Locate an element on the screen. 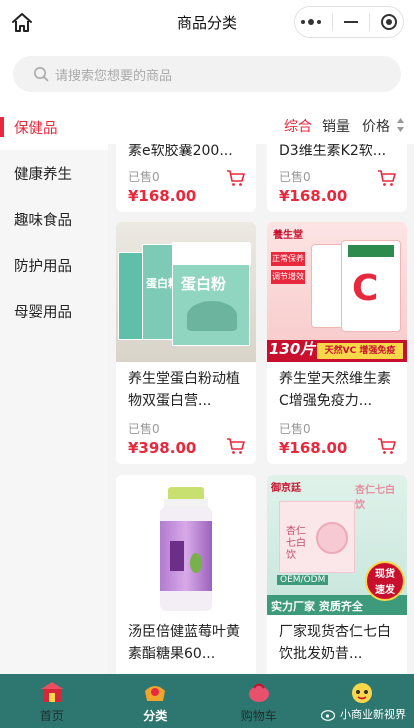 The image size is (414, 728). mascot-tab-icon is located at coordinates (362, 693).